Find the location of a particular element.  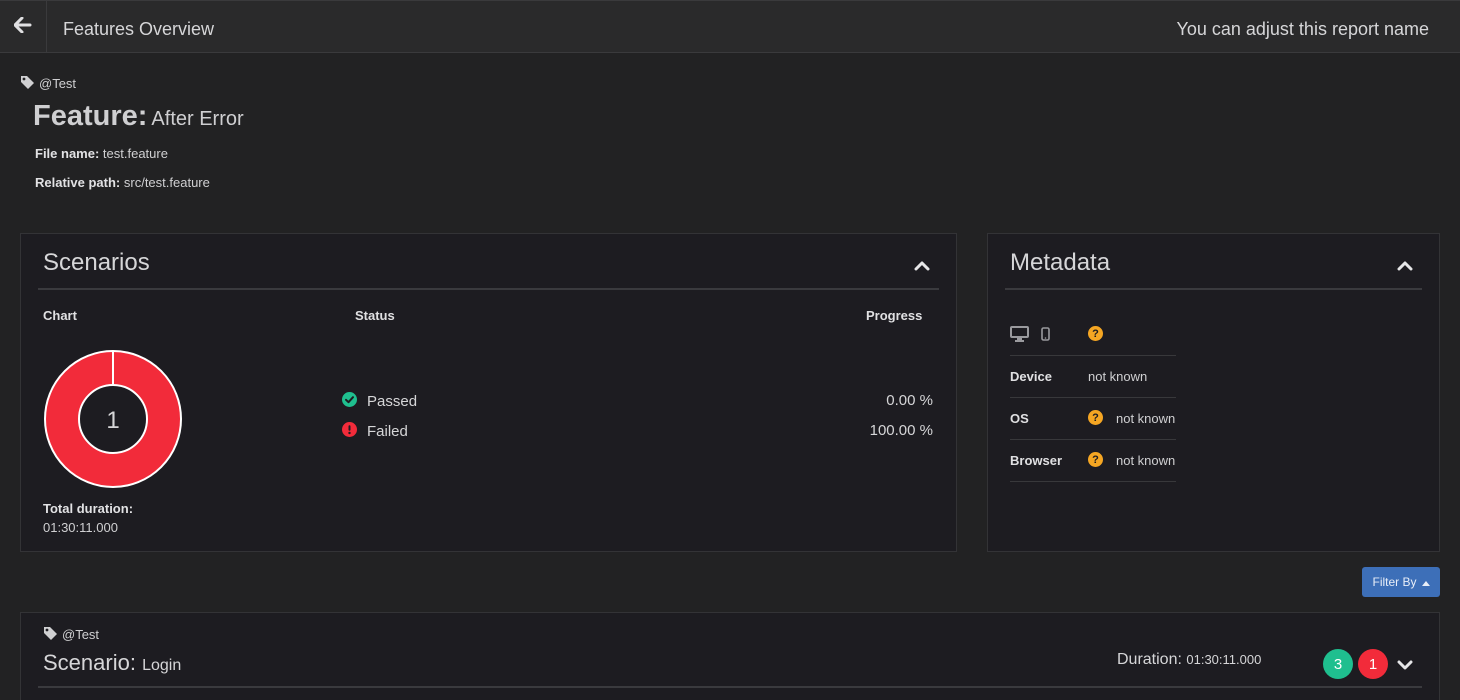

browser-value: not known is located at coordinates (1146, 460).